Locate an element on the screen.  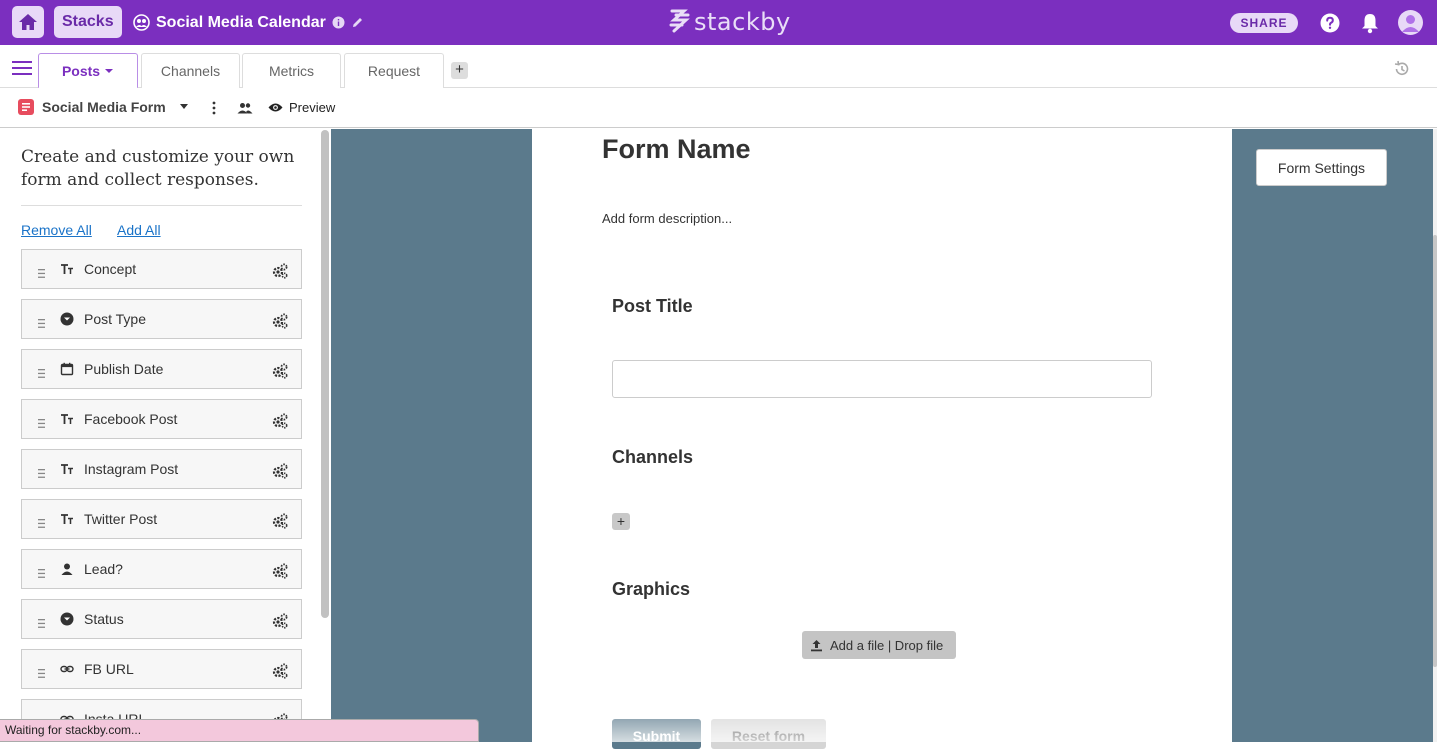
sidebar-field-item: Concept is located at coordinates (161, 269).